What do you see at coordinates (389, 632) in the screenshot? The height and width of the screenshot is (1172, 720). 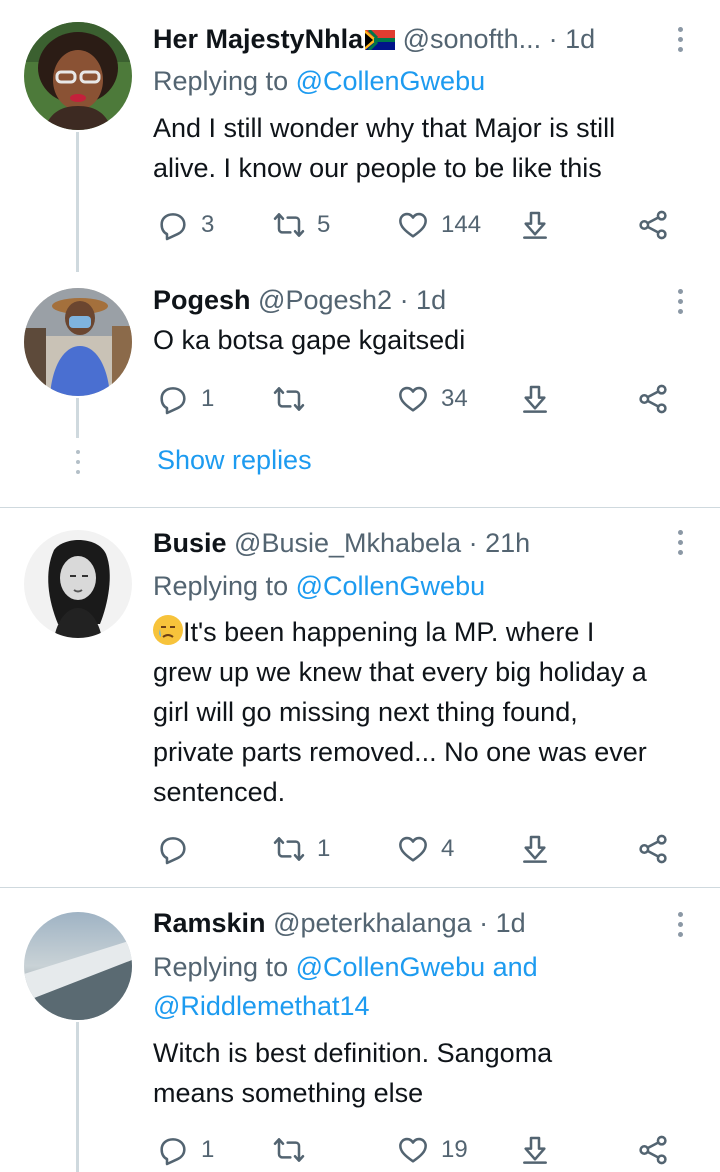 I see `tweet-text-line: It's been happening la MP. where I` at bounding box center [389, 632].